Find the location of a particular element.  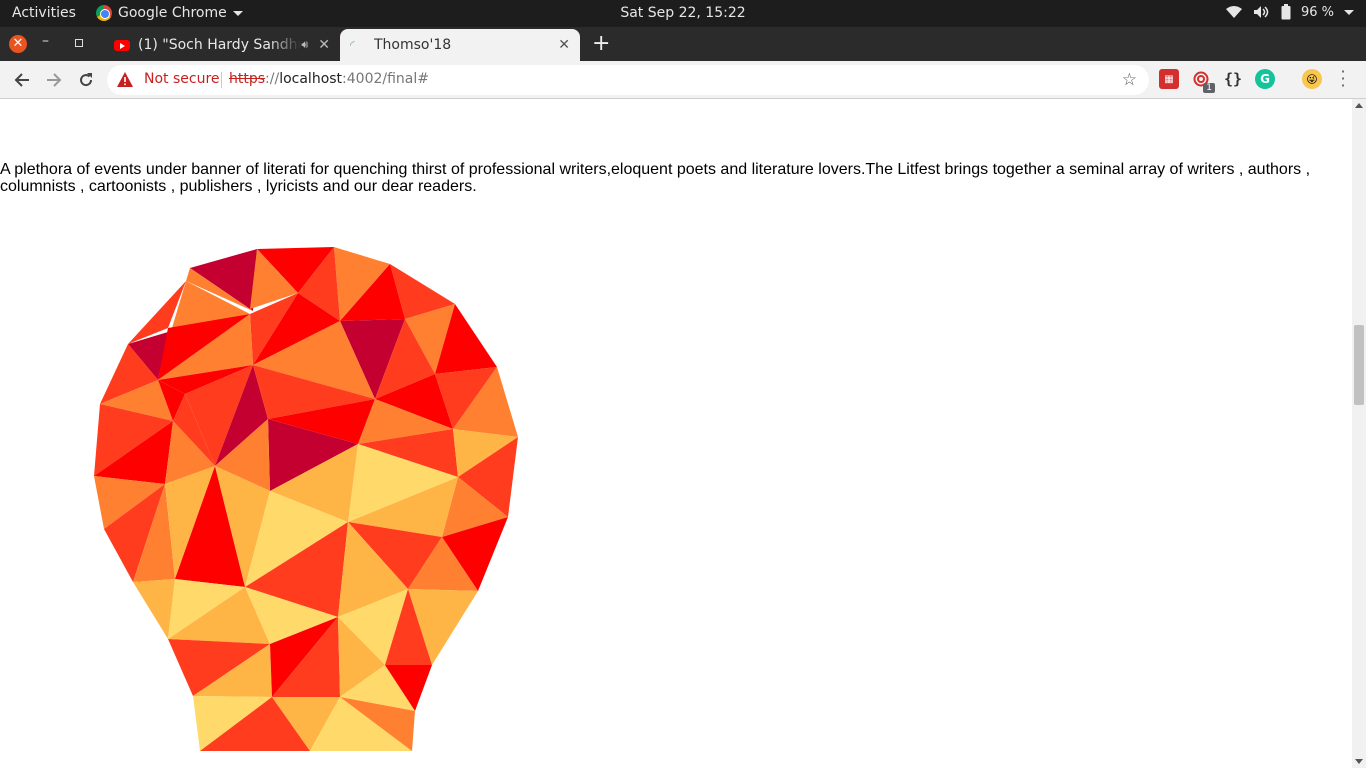

extension-target-icon: 1 is located at coordinates (1203, 81).